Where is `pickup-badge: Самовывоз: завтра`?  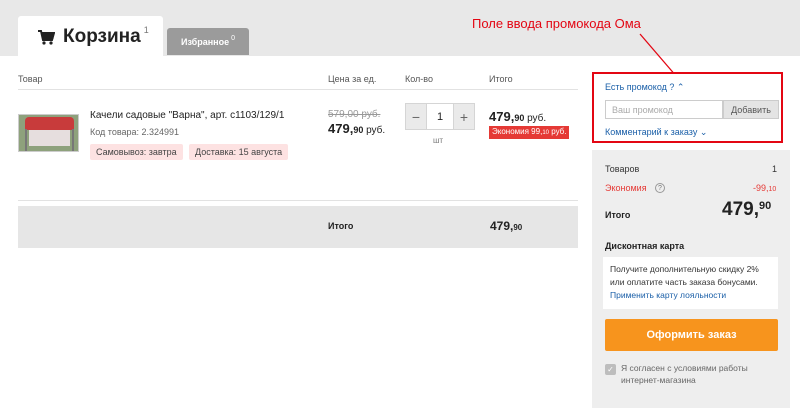
pickup-badge: Самовывоз: завтра is located at coordinates (136, 152).